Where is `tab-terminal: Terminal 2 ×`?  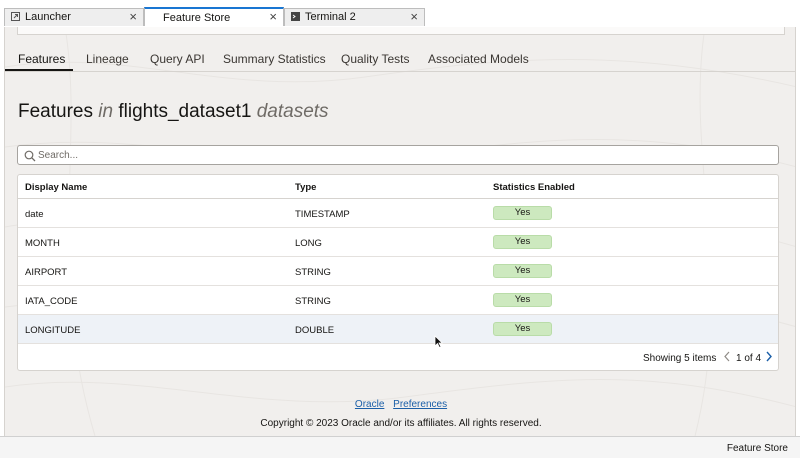
tab-terminal: Terminal 2 × is located at coordinates (354, 17).